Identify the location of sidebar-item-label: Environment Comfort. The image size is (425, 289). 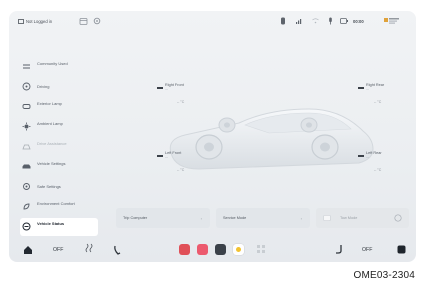
(56, 203).